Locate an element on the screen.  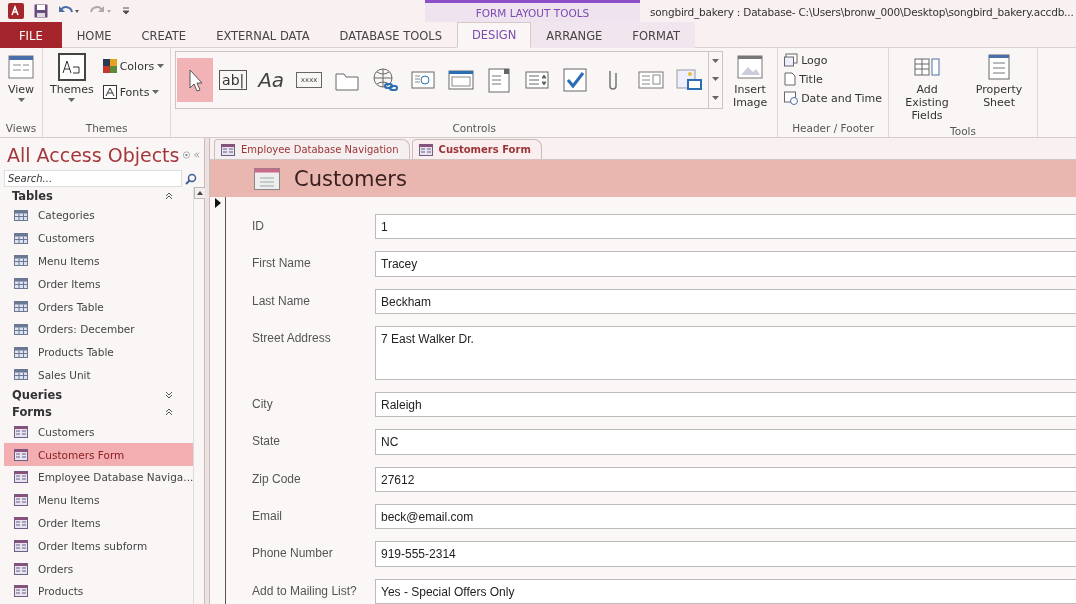
field-label: State is located at coordinates (267, 441).